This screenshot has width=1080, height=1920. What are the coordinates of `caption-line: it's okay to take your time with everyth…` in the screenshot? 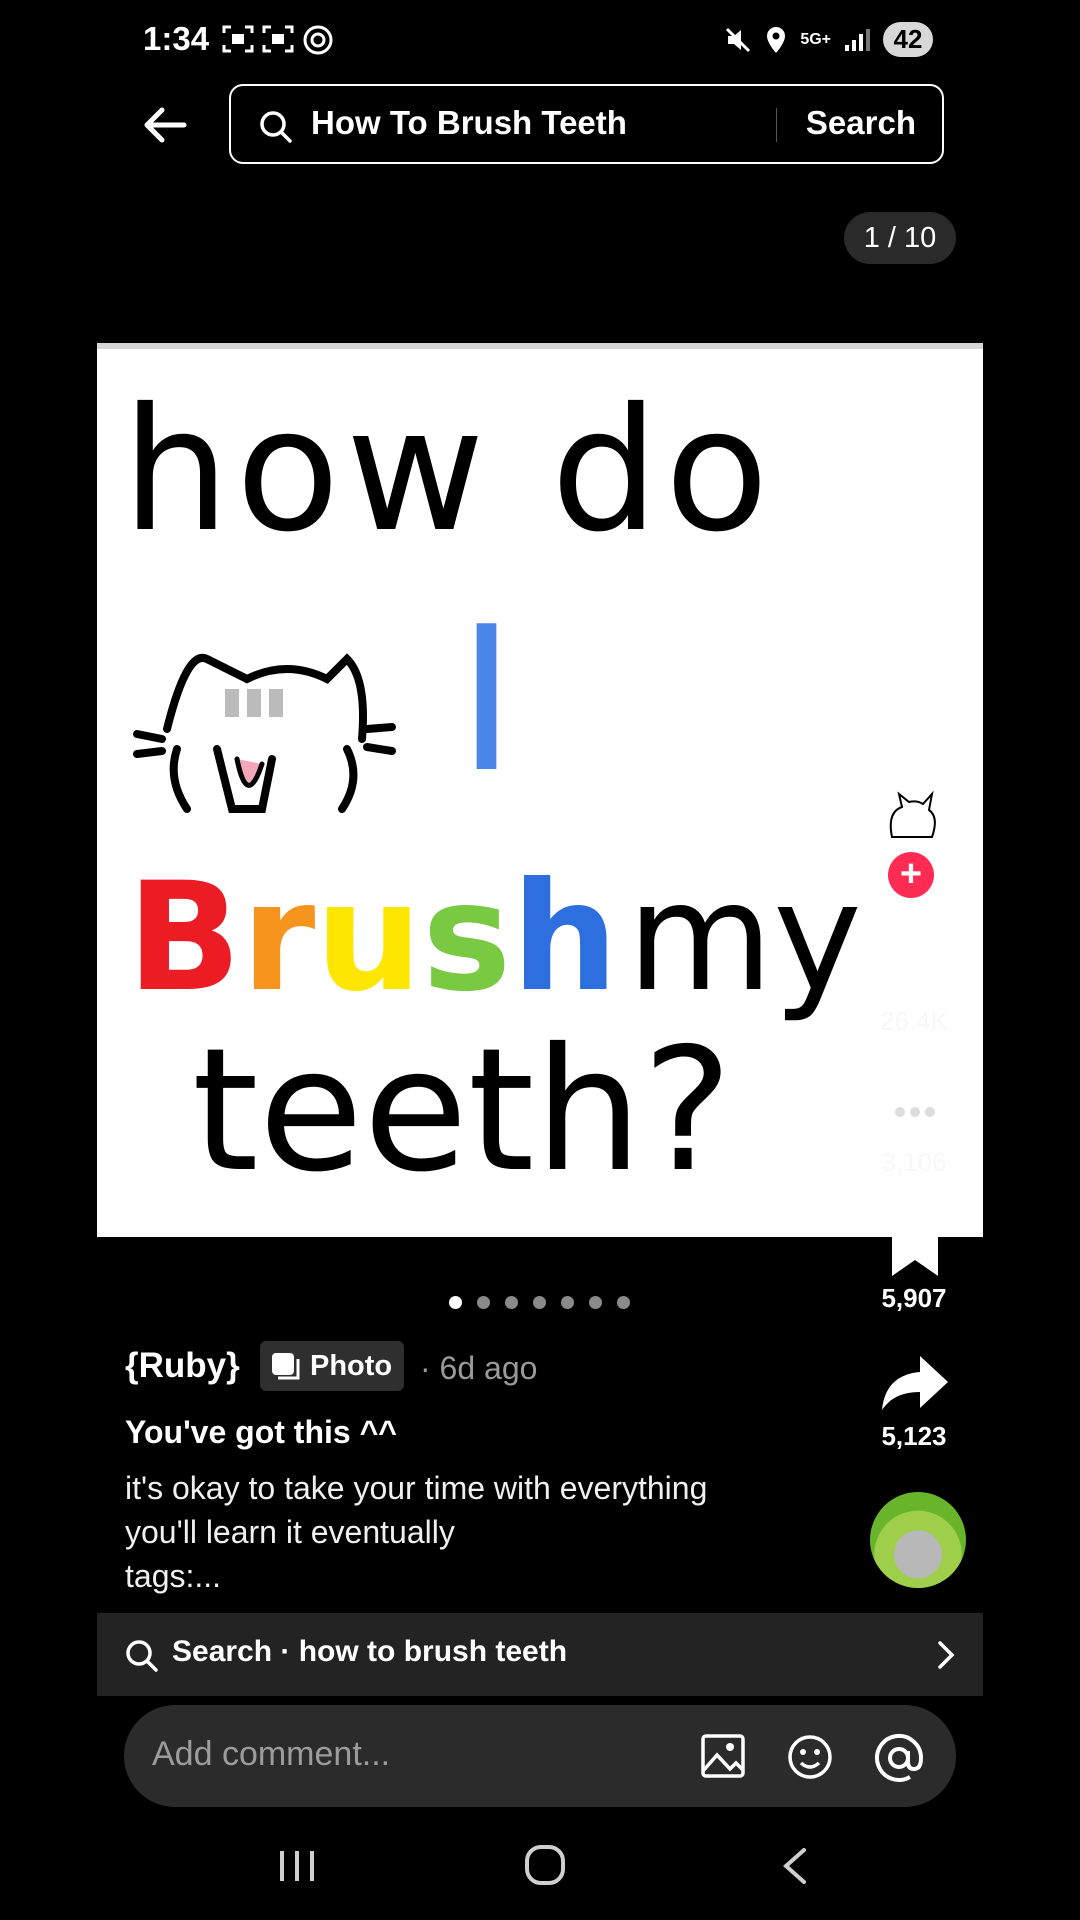 It's located at (416, 1488).